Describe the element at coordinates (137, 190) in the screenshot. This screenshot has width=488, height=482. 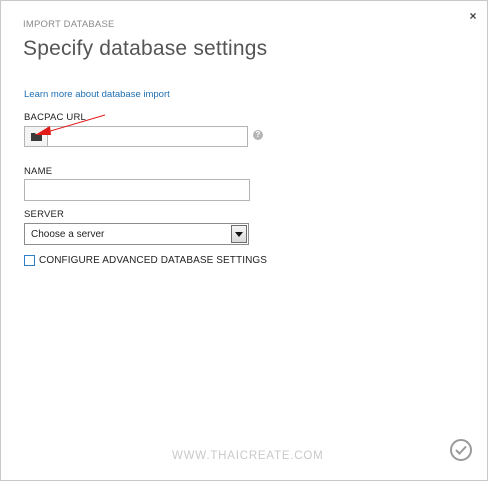
I see `database-name-input` at that location.